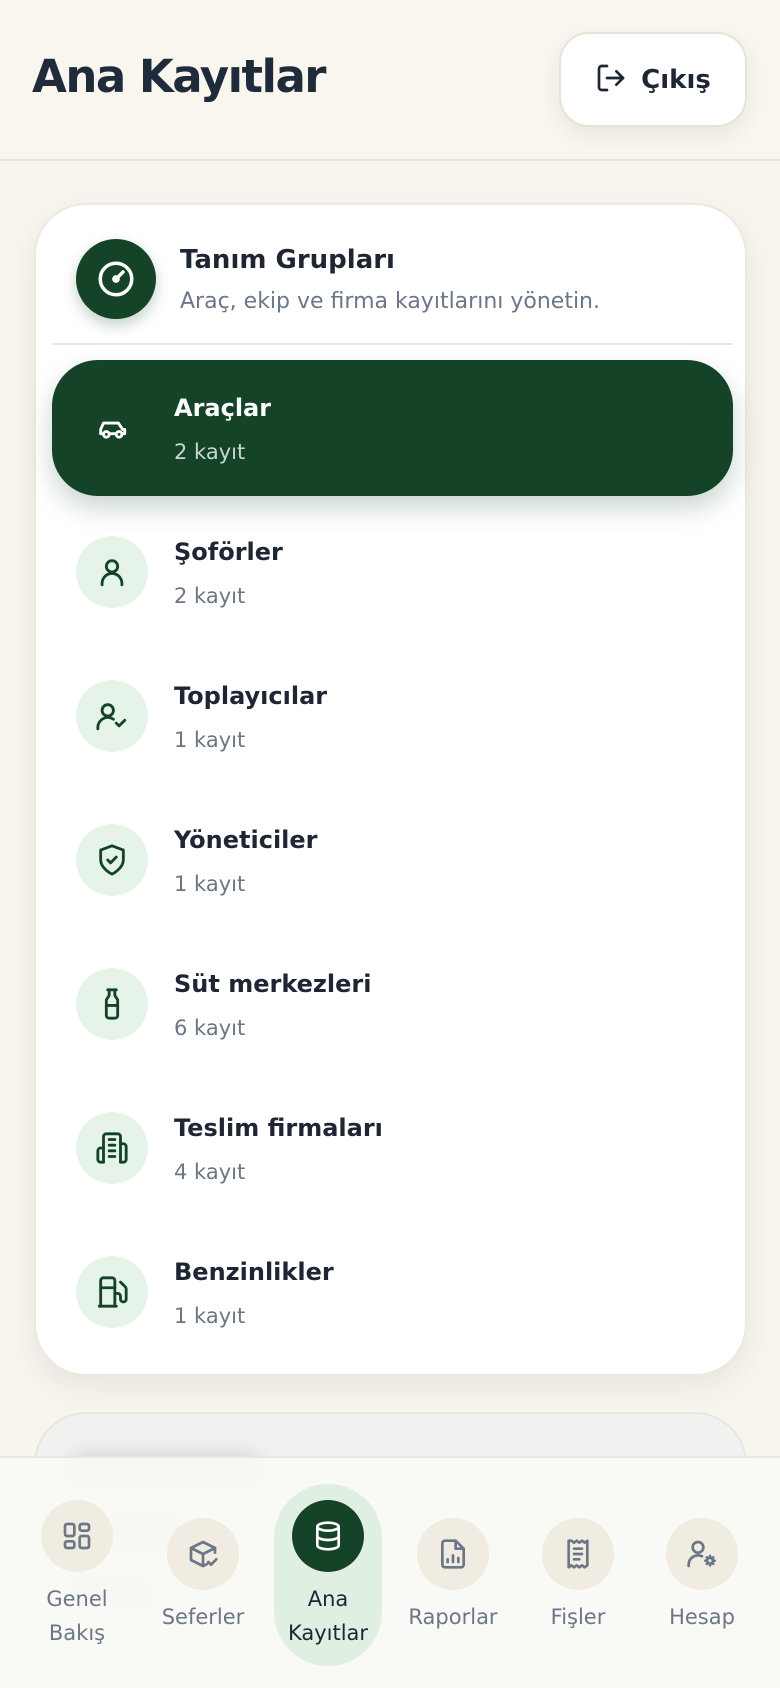 The width and height of the screenshot is (780, 1688). What do you see at coordinates (392, 1148) in the screenshot?
I see `group-item-teslim-firmalari: Teslim firmaları 4 kayıt` at bounding box center [392, 1148].